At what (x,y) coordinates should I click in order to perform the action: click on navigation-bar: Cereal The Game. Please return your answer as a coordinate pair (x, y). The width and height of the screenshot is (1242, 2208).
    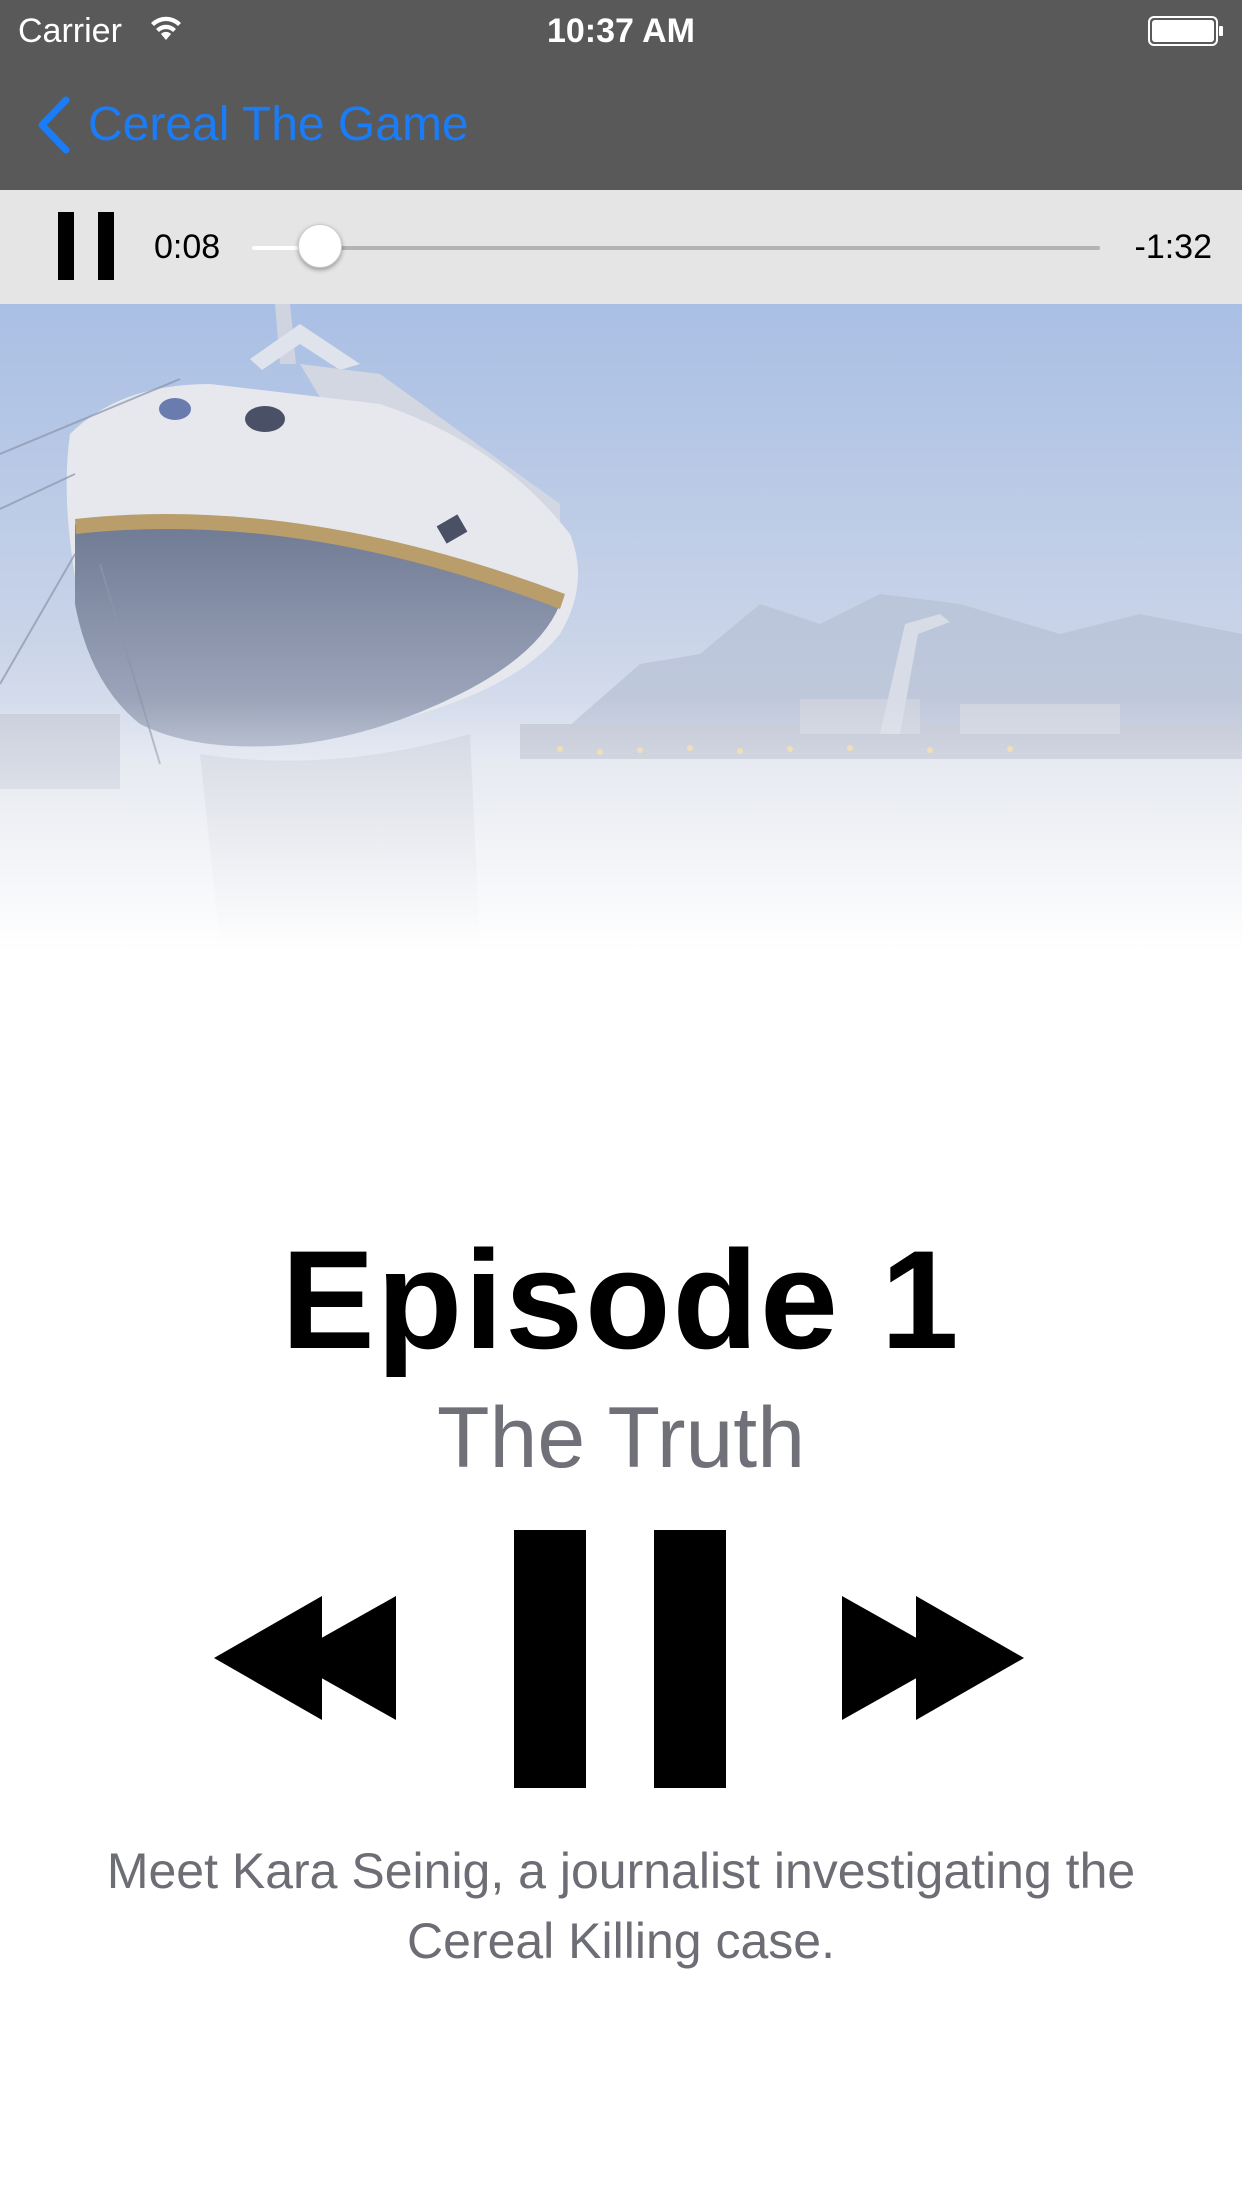
    Looking at the image, I should click on (621, 126).